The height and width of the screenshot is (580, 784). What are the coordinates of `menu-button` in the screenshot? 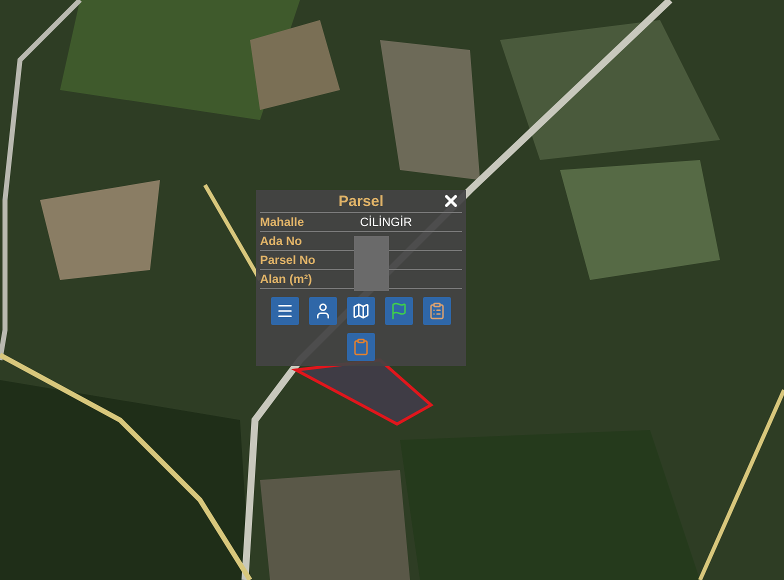 It's located at (285, 311).